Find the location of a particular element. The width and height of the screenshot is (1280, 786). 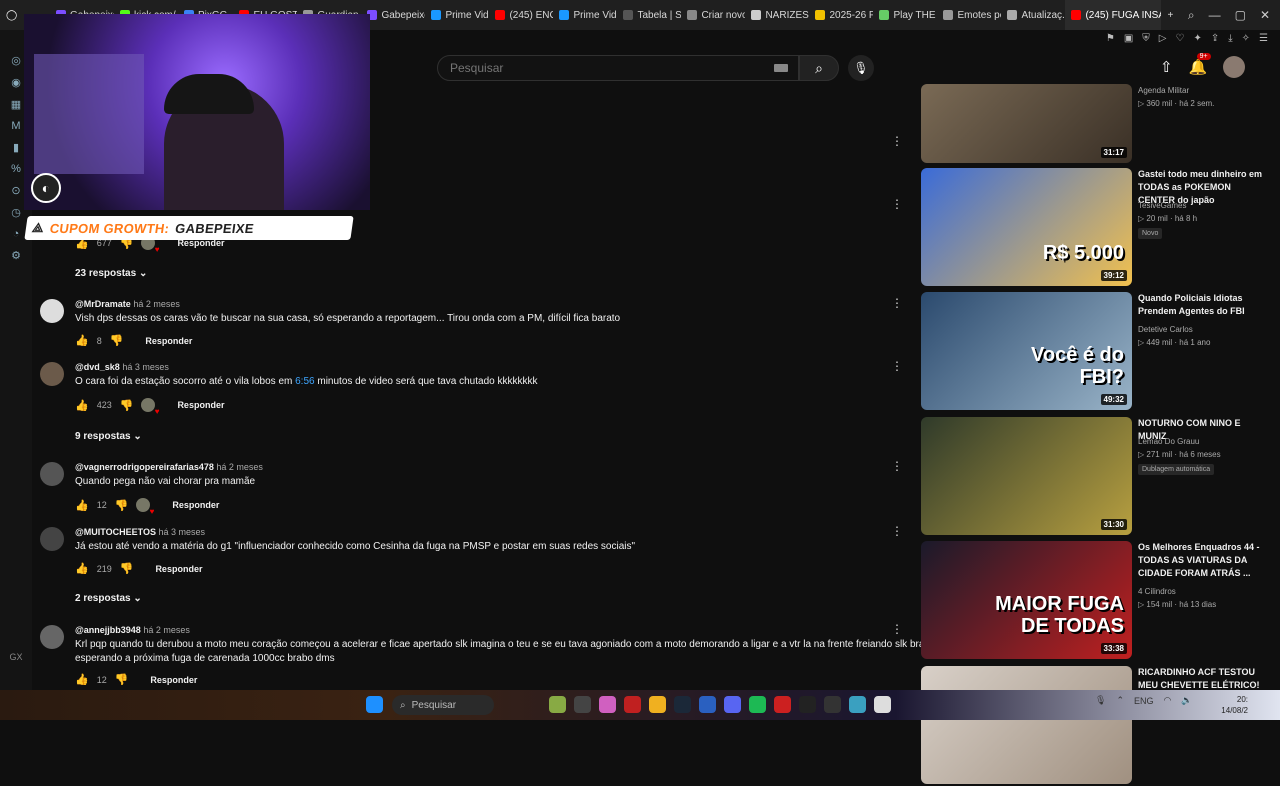

video-thumbnail: MAIOR FUGA DE TODAS 33:38 is located at coordinates (1026, 600).